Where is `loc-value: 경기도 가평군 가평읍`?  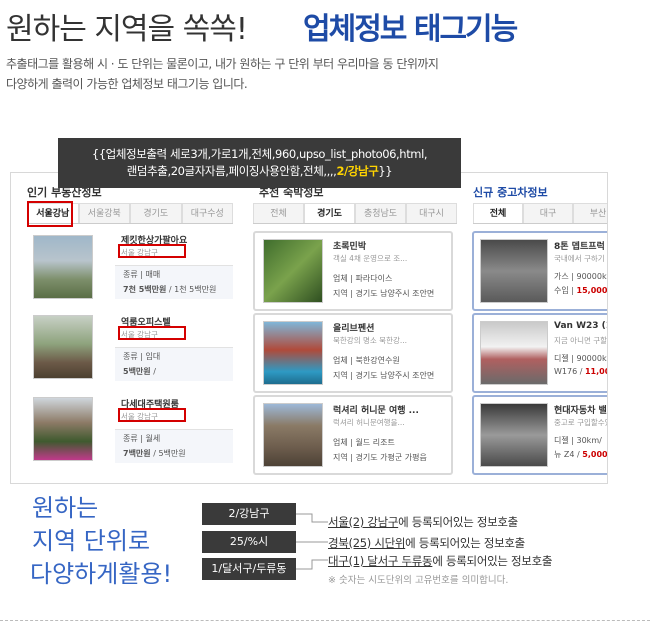
loc-value: 경기도 가평군 가평읍 is located at coordinates (391, 457).